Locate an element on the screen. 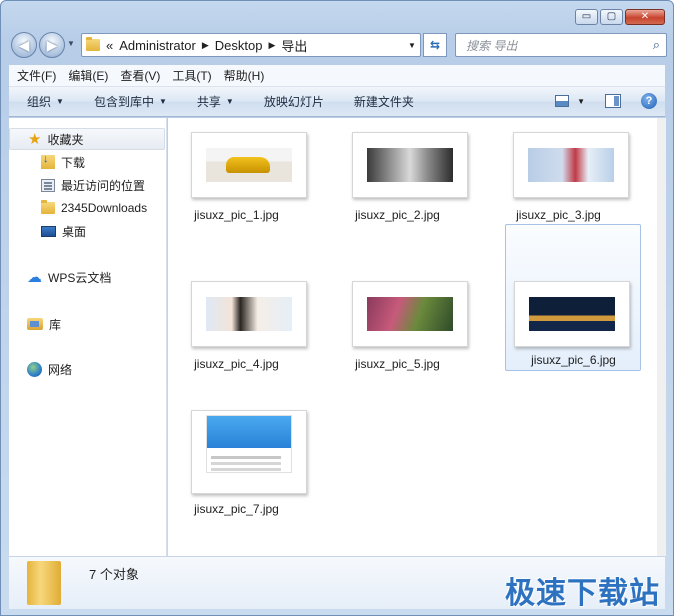 This screenshot has width=674, height=616. watermark-logo: 极速下载站 is located at coordinates (582, 593).